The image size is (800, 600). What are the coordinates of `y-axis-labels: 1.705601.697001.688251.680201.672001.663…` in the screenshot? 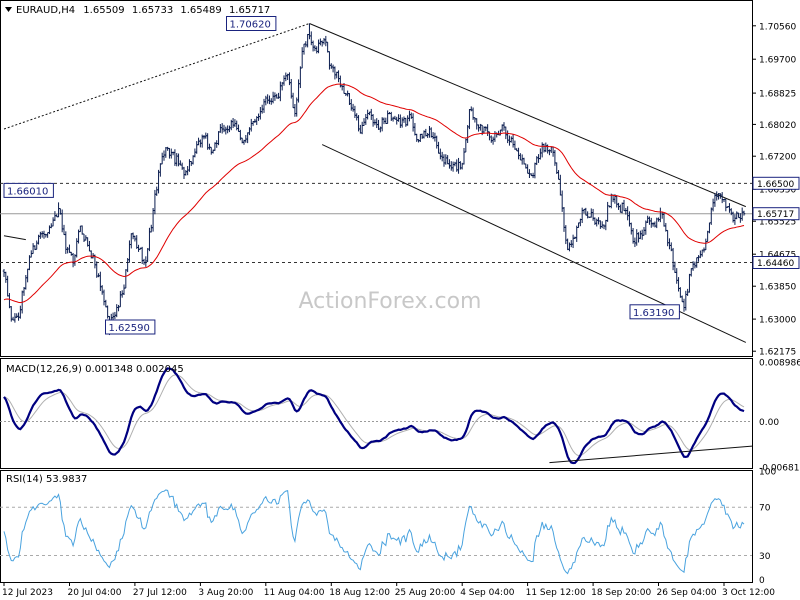 It's located at (776, 304).